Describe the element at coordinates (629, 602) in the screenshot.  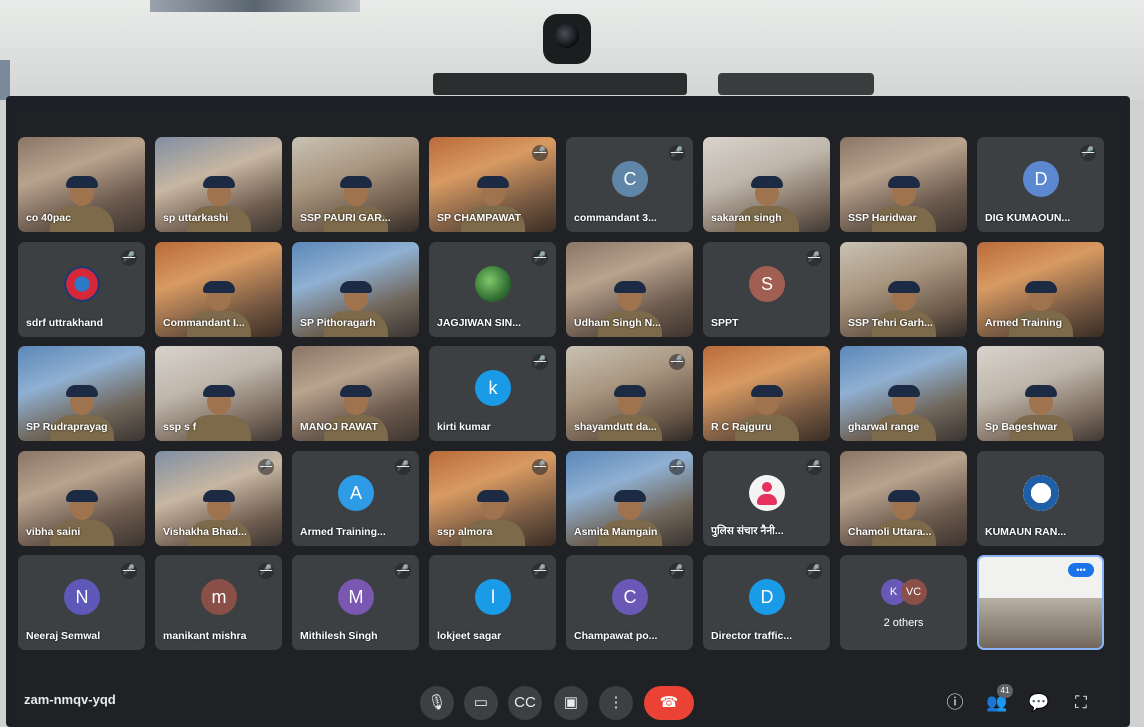
I see `participant-tile: C Champawat po... 🎤` at that location.